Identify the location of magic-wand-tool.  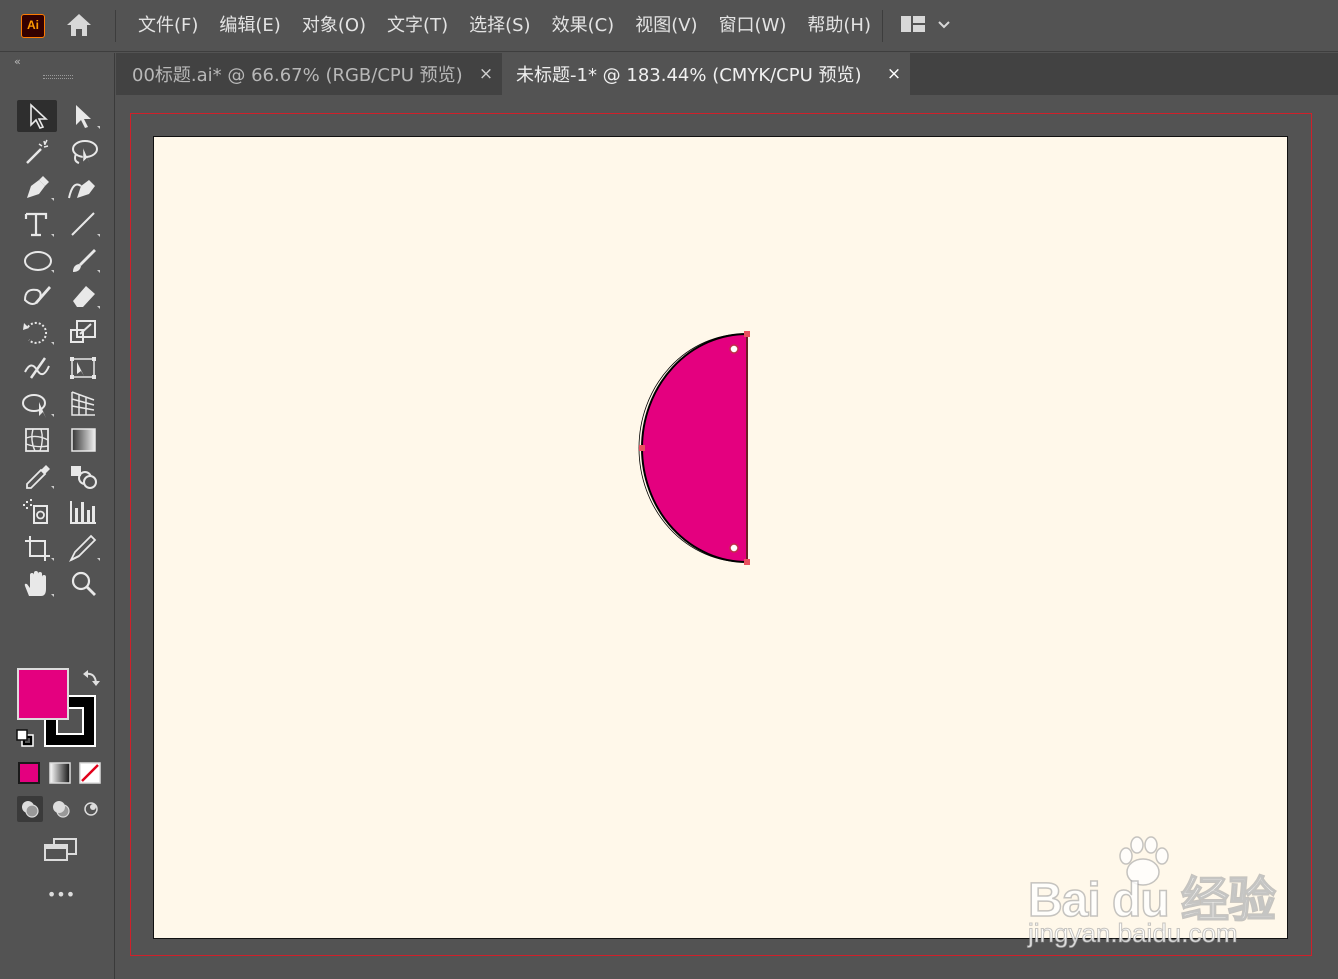
(37, 152).